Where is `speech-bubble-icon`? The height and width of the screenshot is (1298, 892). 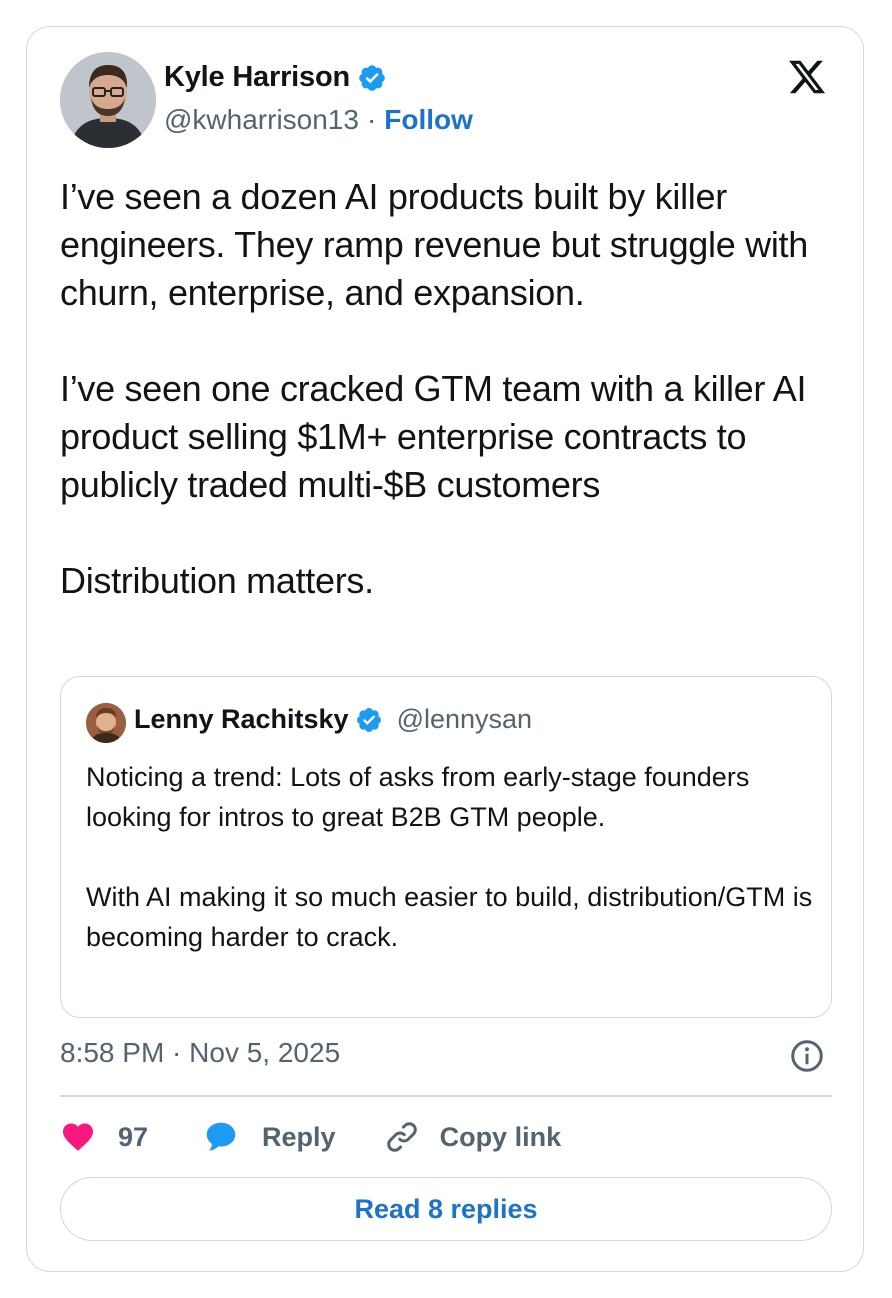
speech-bubble-icon is located at coordinates (221, 1136).